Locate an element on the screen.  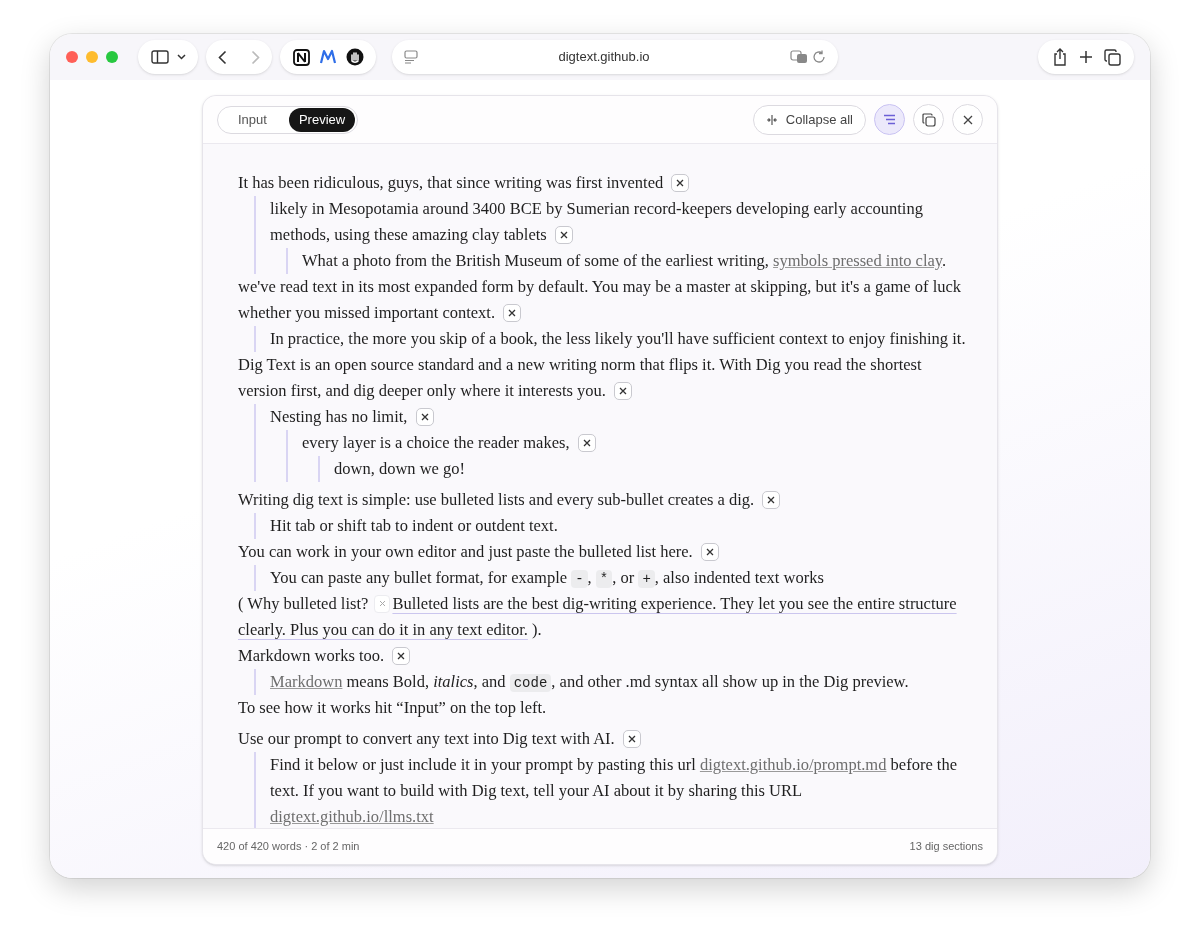
dig-paragraph: Nesting has no limit, is located at coordinates (618, 417).